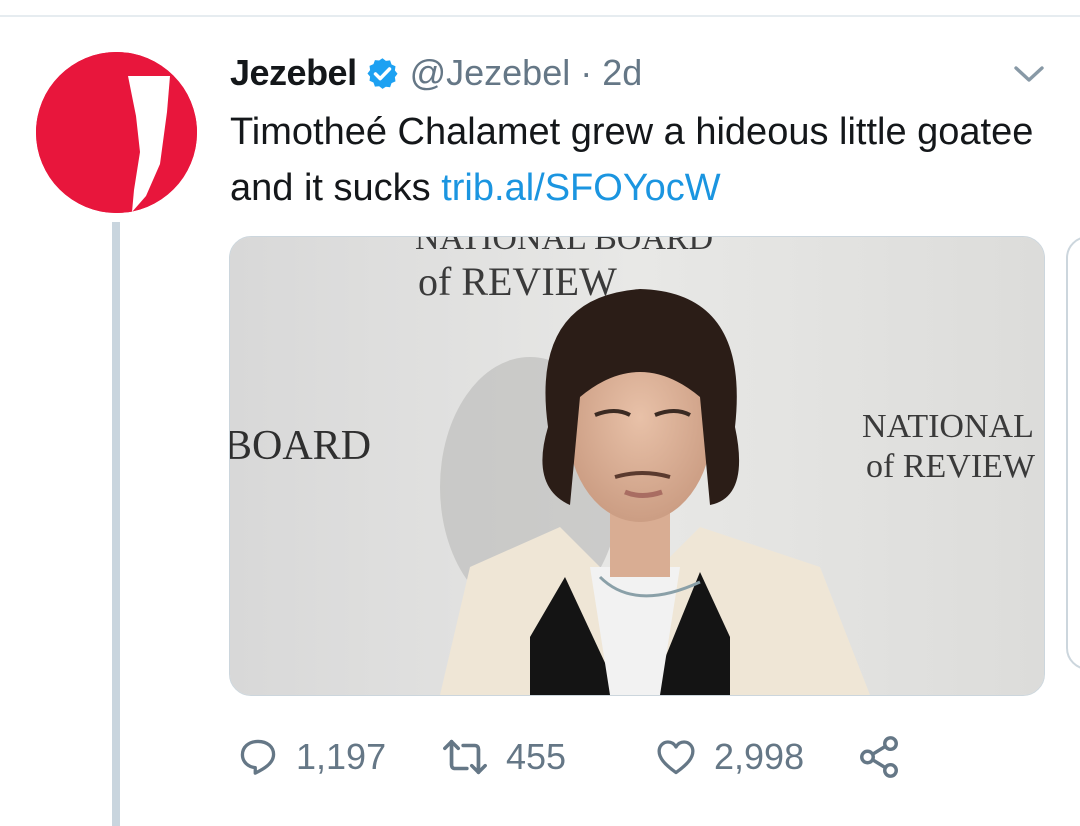 This screenshot has height=826, width=1080. Describe the element at coordinates (536, 756) in the screenshot. I see `retweet-count: 455` at that location.